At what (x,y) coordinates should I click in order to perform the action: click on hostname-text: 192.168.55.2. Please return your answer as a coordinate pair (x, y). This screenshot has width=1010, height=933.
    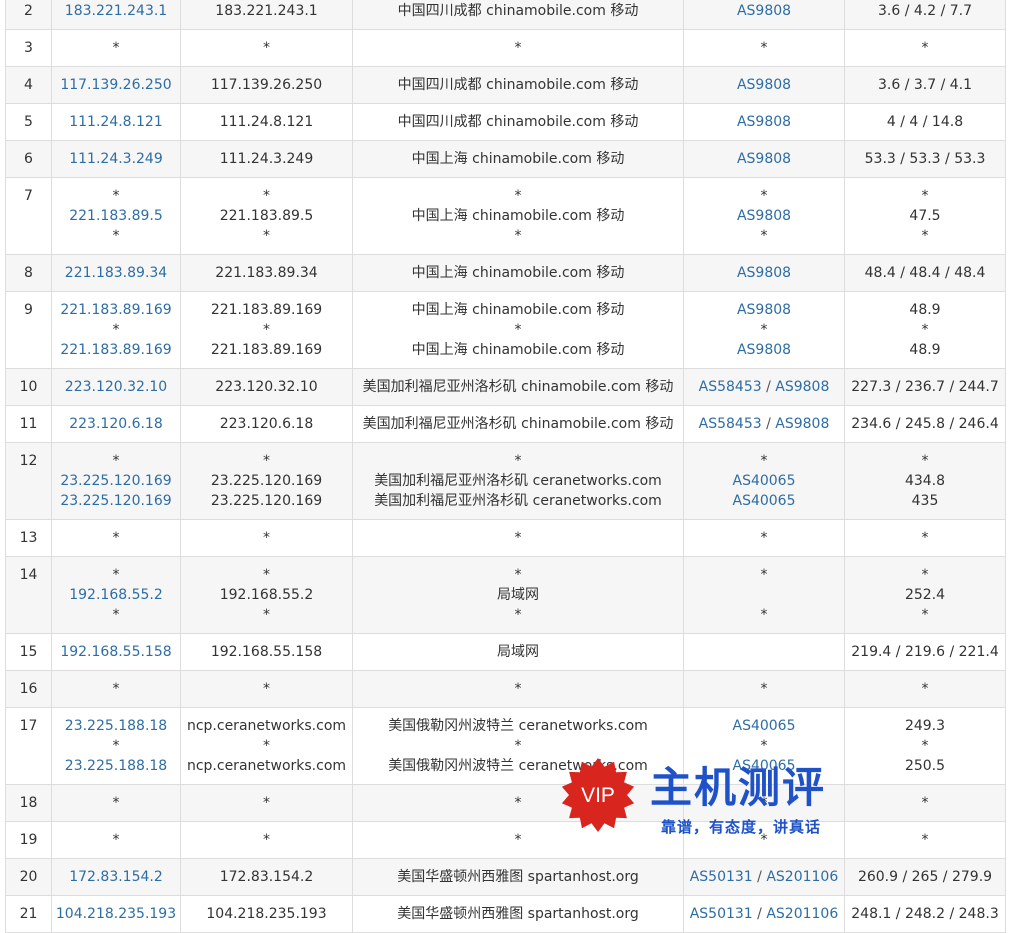
    Looking at the image, I should click on (266, 595).